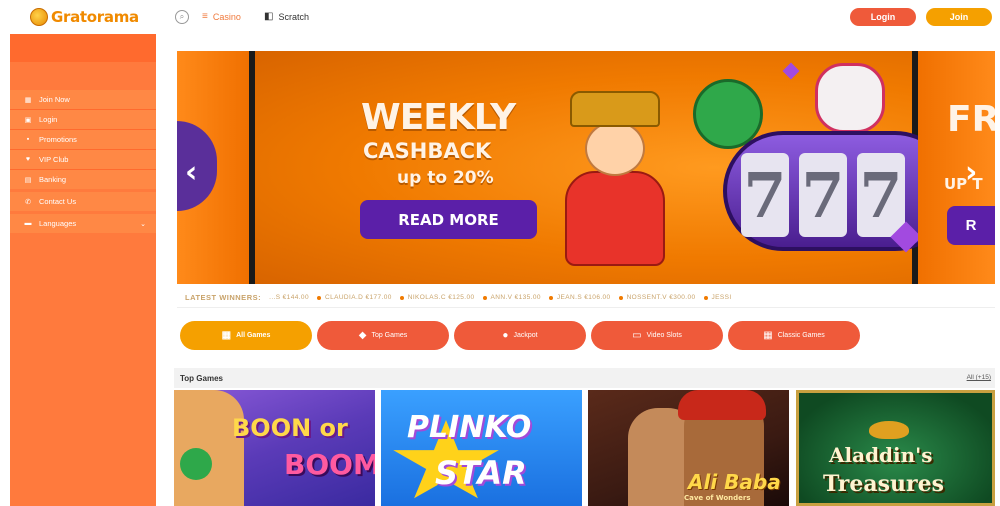  I want to click on game-title: PLINKO, so click(469, 427).